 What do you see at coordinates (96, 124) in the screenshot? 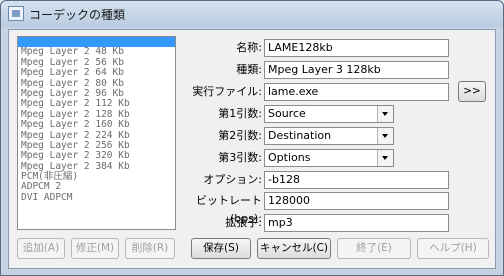
I see `list-item: Mpeg Layer 2 160 Kb` at bounding box center [96, 124].